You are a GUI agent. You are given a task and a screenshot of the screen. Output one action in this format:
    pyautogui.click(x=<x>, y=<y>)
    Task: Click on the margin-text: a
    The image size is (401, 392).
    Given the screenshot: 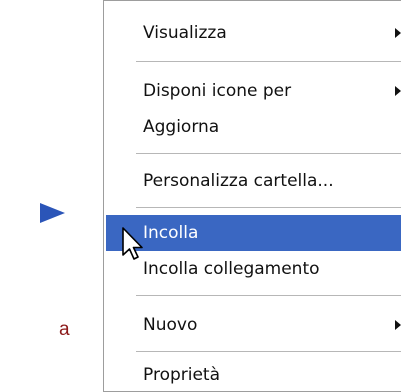 What is the action you would take?
    pyautogui.click(x=64, y=329)
    